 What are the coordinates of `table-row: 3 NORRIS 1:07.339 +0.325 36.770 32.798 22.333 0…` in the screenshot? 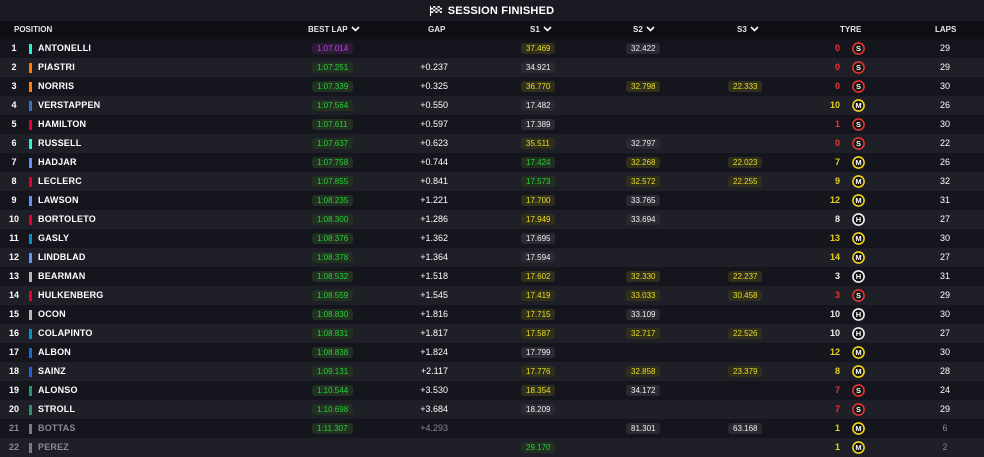 It's located at (492, 86).